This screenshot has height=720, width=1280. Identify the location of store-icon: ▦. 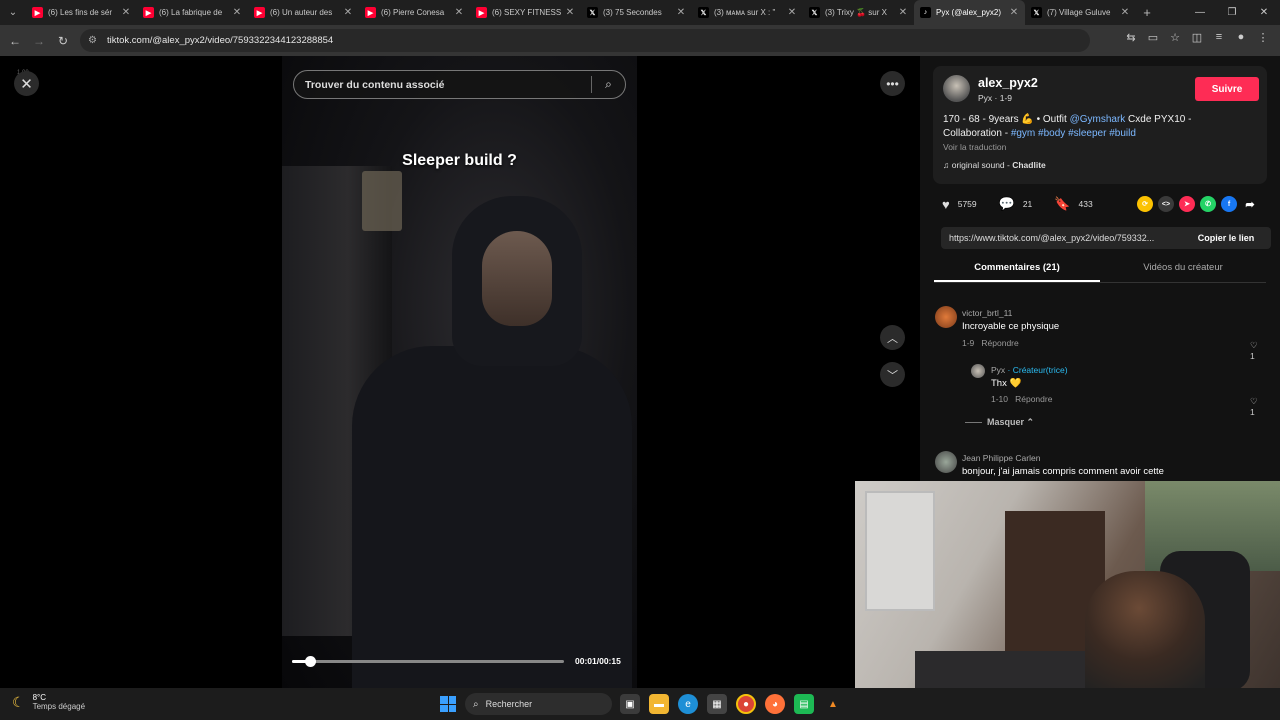
(717, 704).